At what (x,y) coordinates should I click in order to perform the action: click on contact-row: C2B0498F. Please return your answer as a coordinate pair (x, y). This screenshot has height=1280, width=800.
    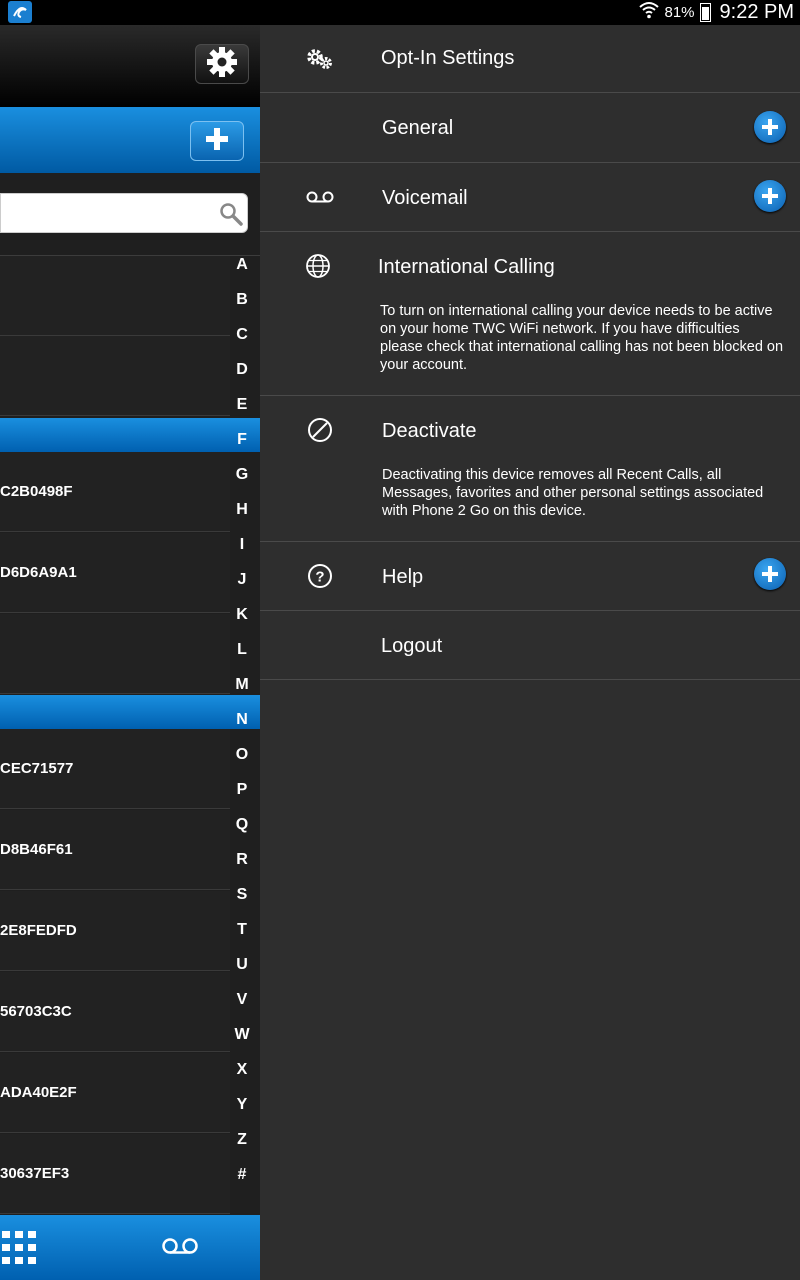
    Looking at the image, I should click on (115, 492).